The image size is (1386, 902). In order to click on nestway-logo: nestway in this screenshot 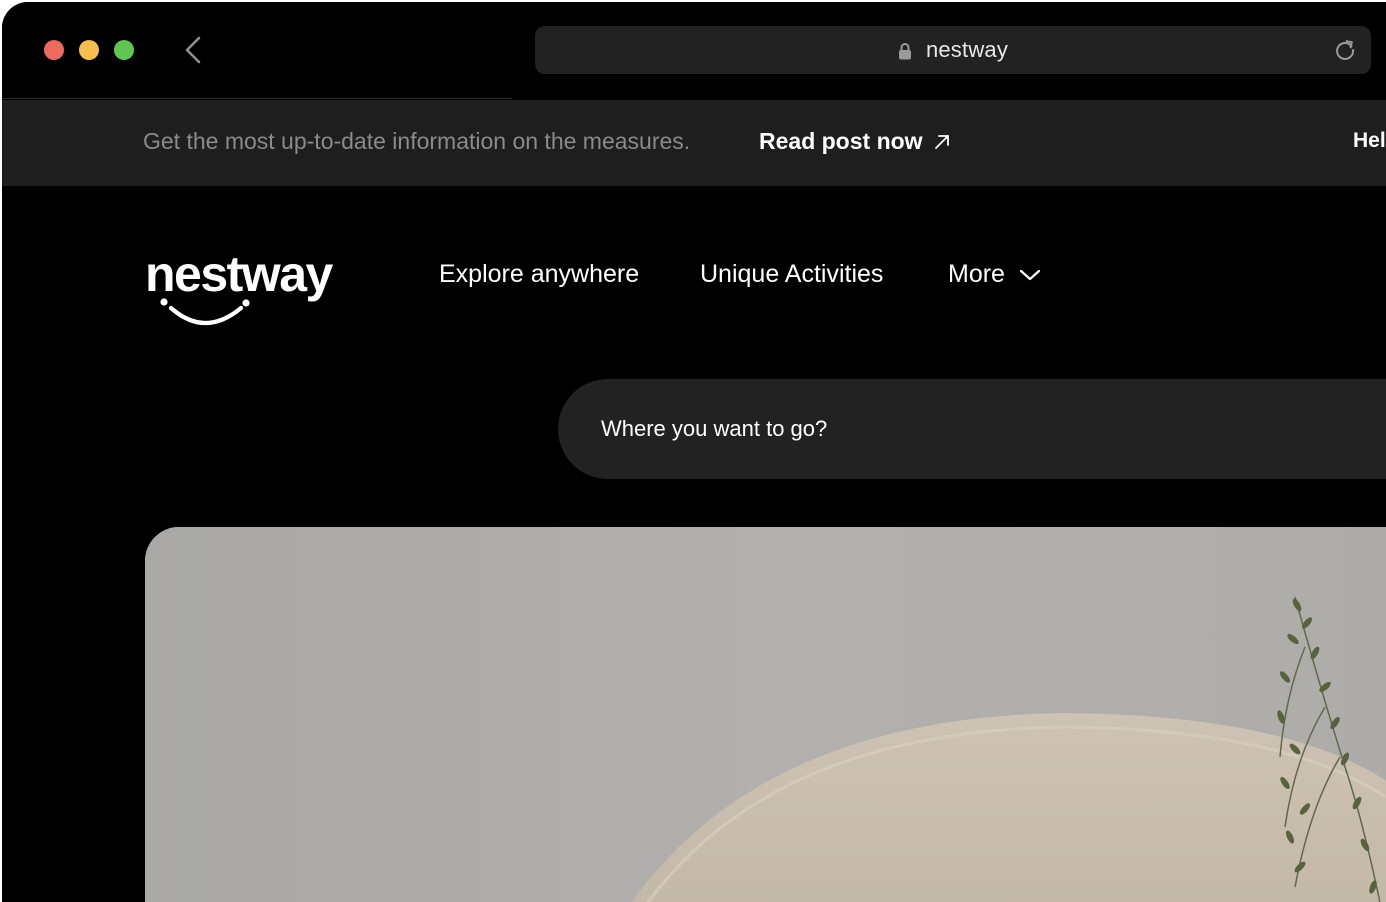, I will do `click(255, 288)`.